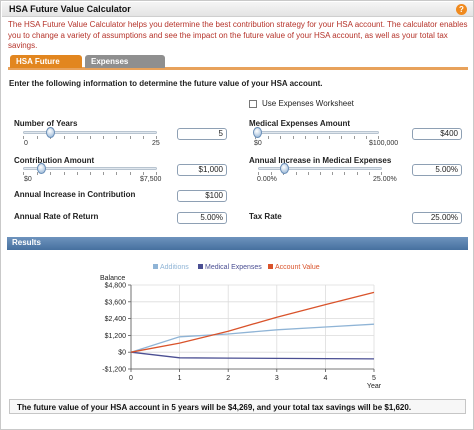 The width and height of the screenshot is (474, 430). Describe the element at coordinates (258, 143) in the screenshot. I see `medical-expenses-min: $0` at that location.